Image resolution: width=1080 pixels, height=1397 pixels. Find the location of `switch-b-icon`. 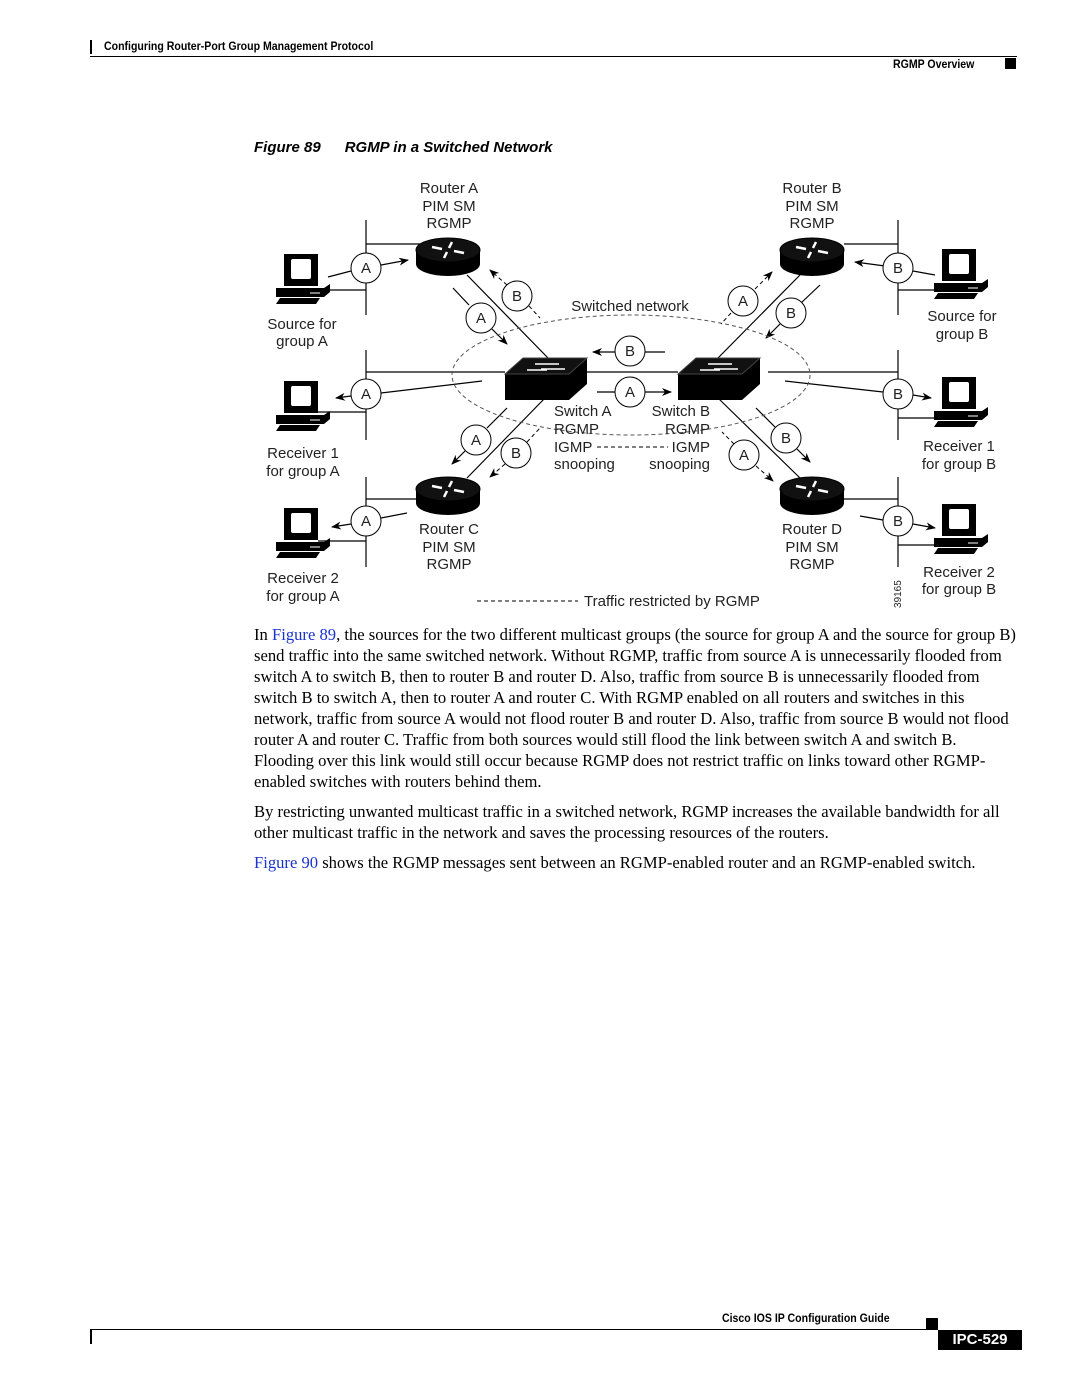

switch-b-icon is located at coordinates (719, 379).